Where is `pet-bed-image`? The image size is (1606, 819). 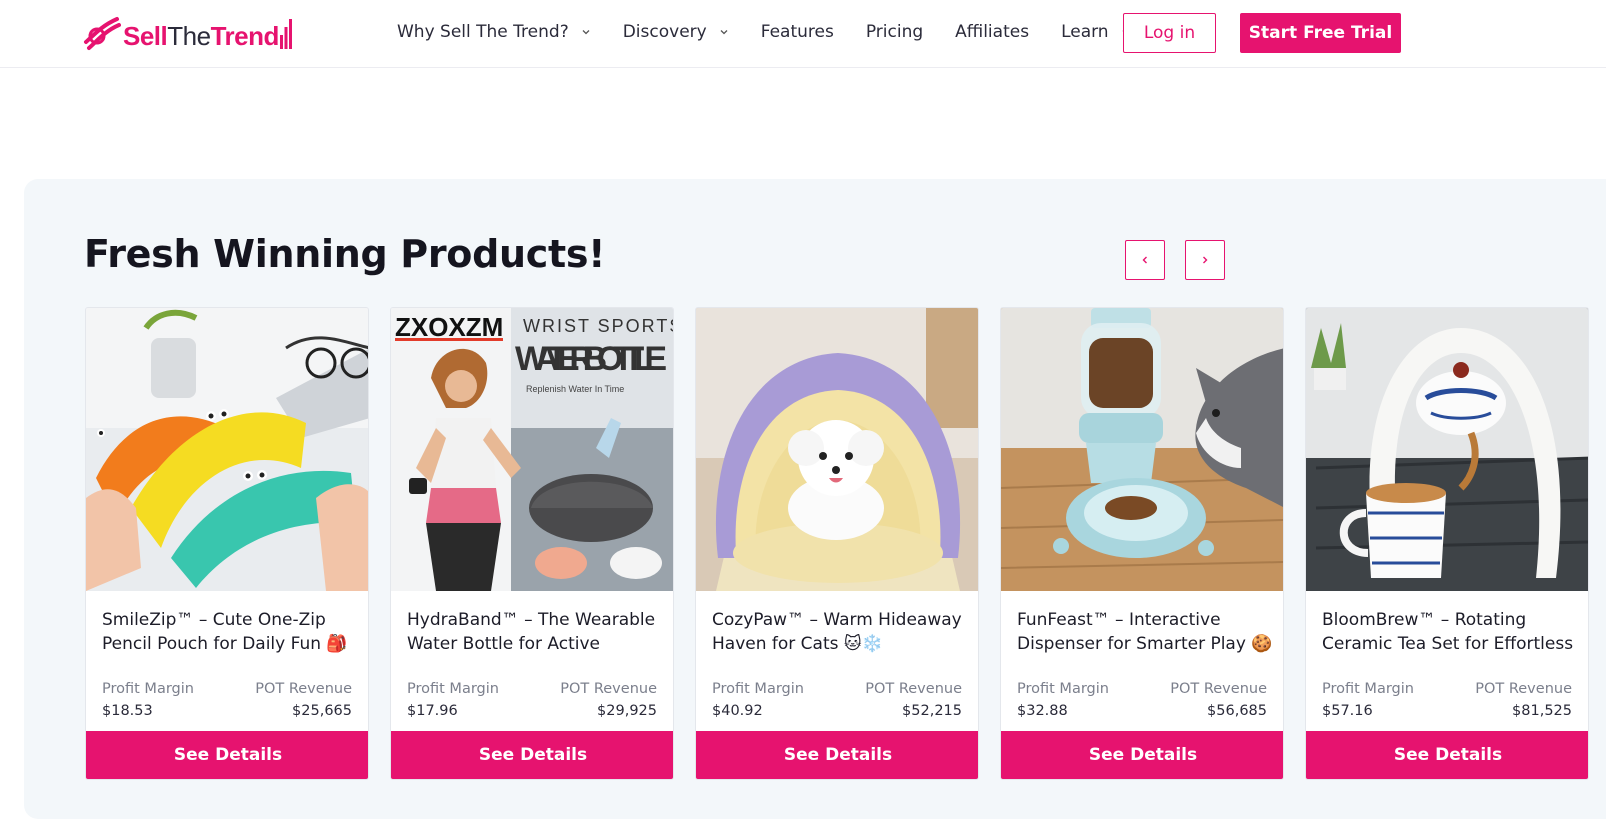
pet-bed-image is located at coordinates (837, 449).